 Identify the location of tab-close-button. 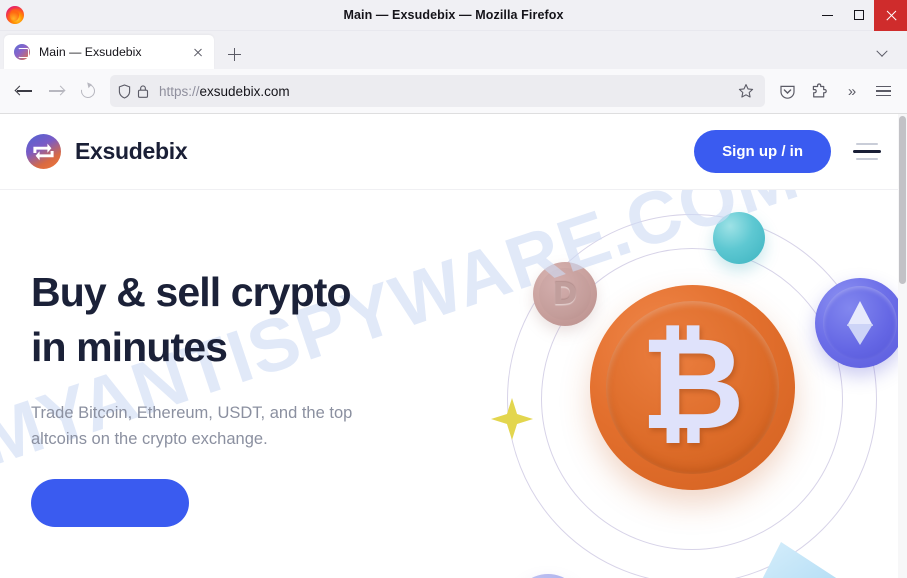
(198, 52).